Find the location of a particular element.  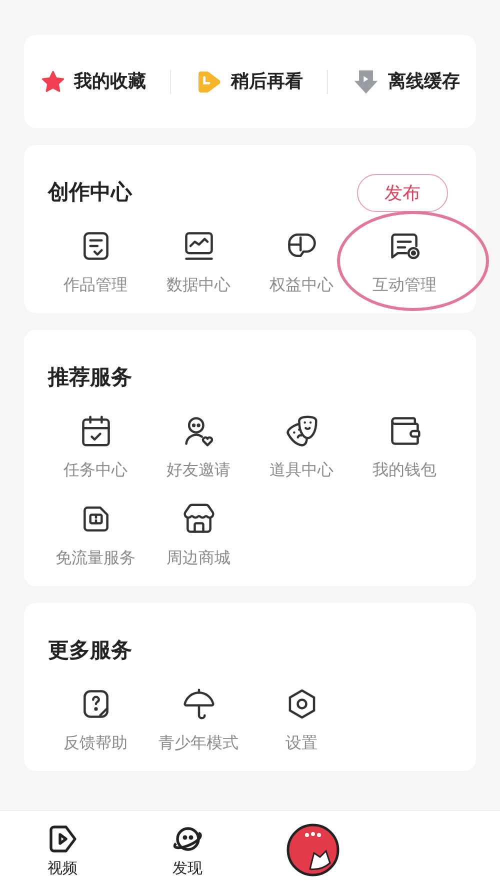

quick-link: 离线缓存 is located at coordinates (424, 81).